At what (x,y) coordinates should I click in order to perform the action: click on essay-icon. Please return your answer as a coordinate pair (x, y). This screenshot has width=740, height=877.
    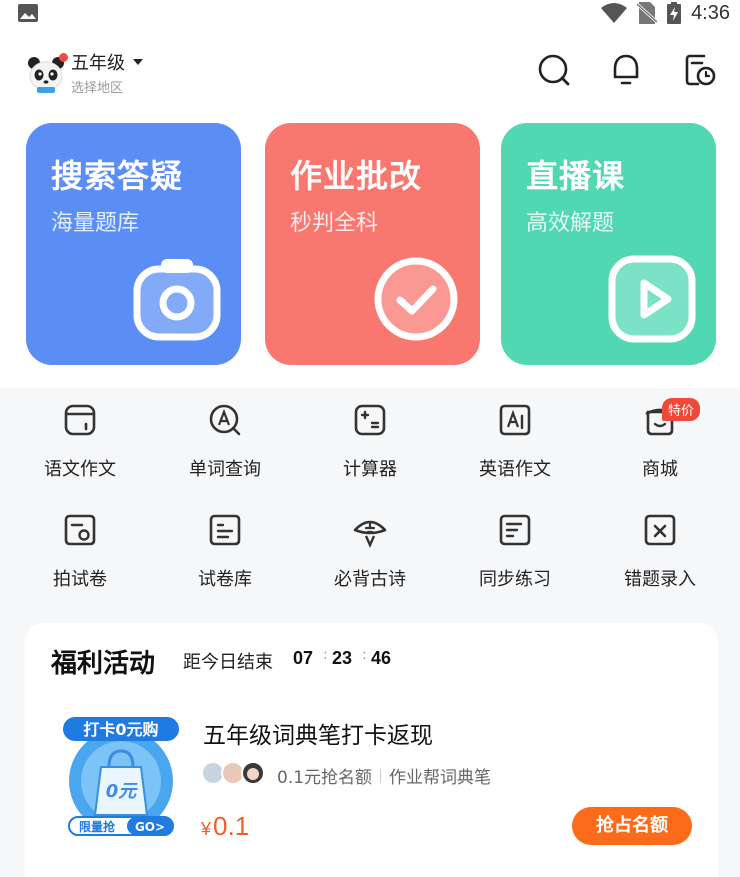
    Looking at the image, I should click on (80, 420).